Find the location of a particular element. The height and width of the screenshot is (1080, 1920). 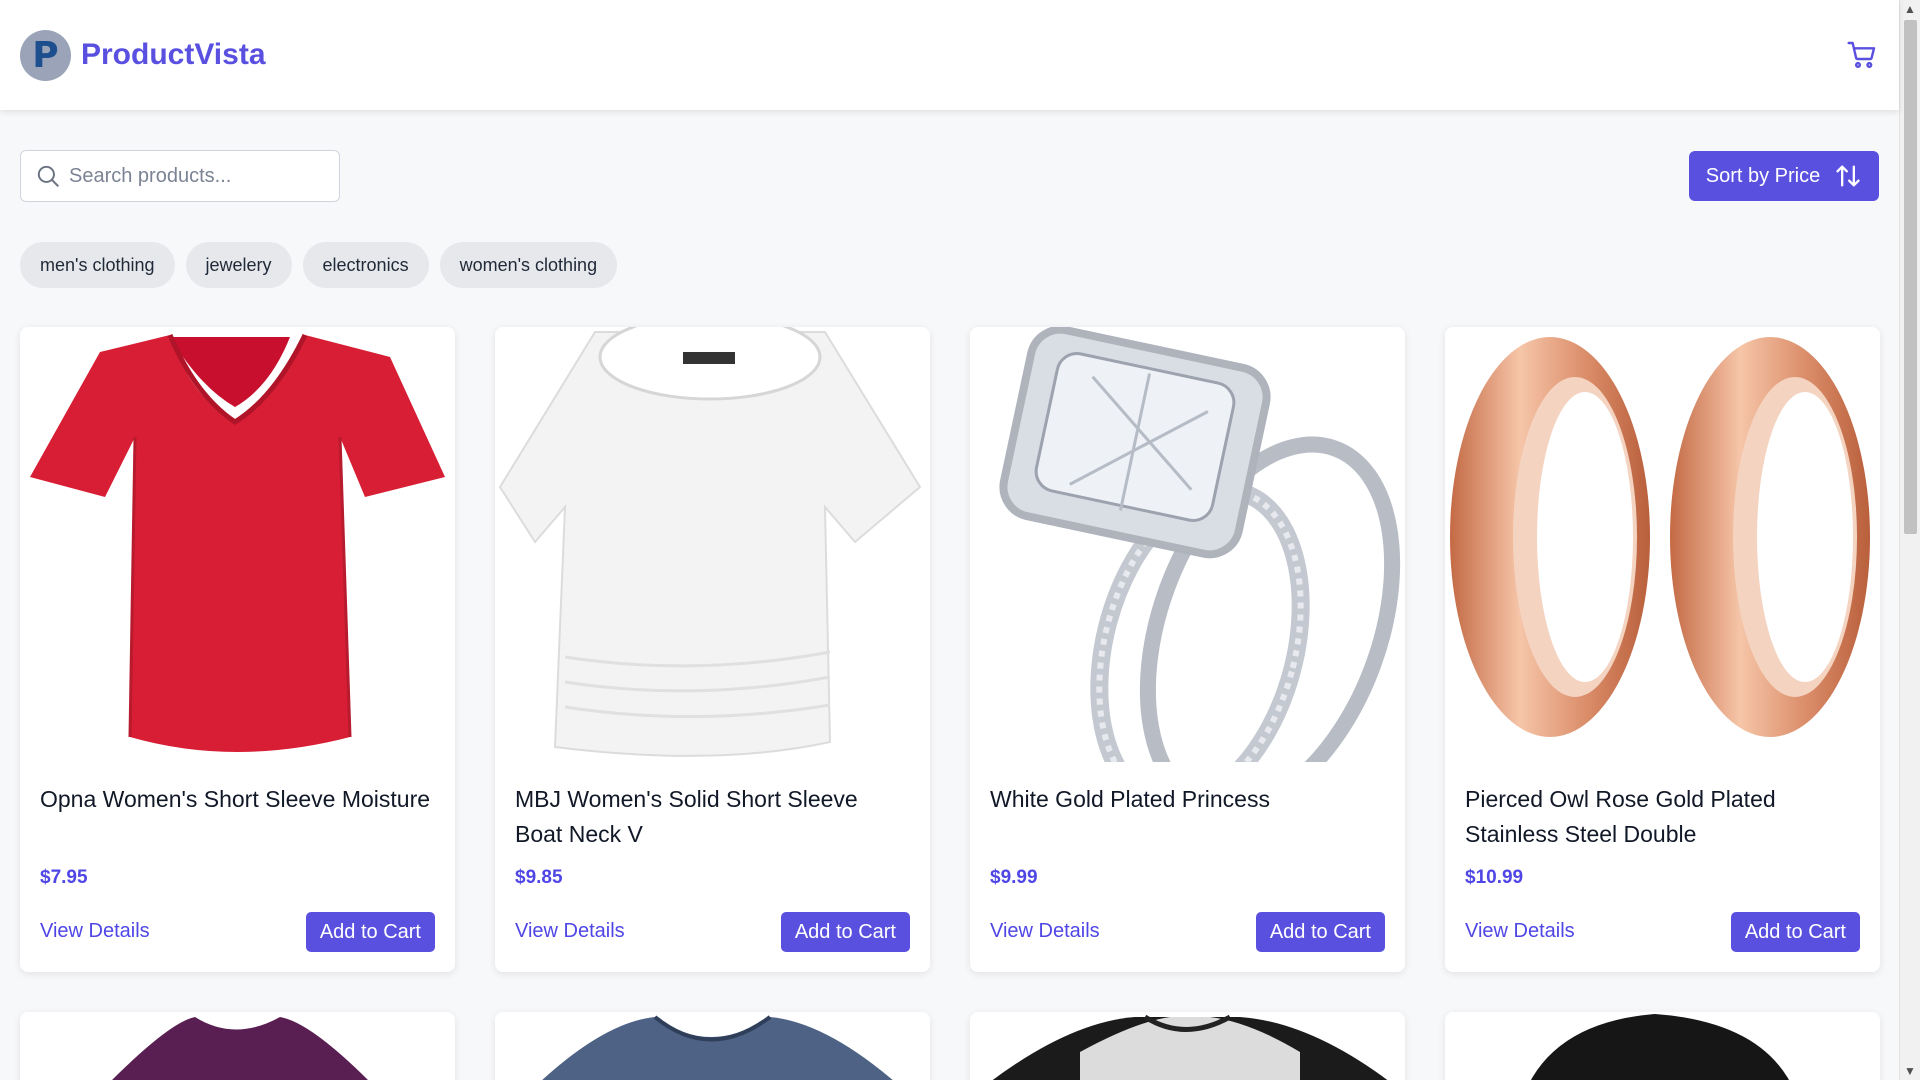

product-price: $7.95 is located at coordinates (64, 877).